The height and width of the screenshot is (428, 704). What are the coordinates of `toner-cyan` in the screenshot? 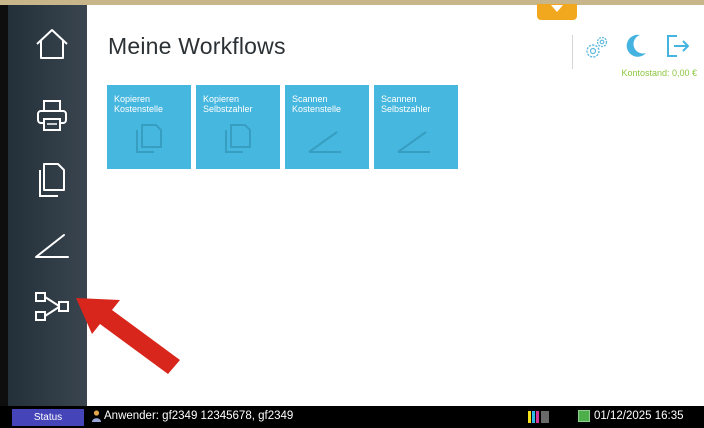 It's located at (533, 417).